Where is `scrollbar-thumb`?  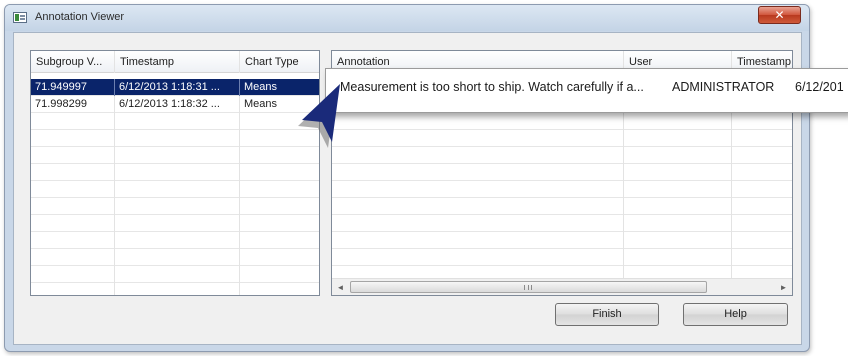 scrollbar-thumb is located at coordinates (528, 287).